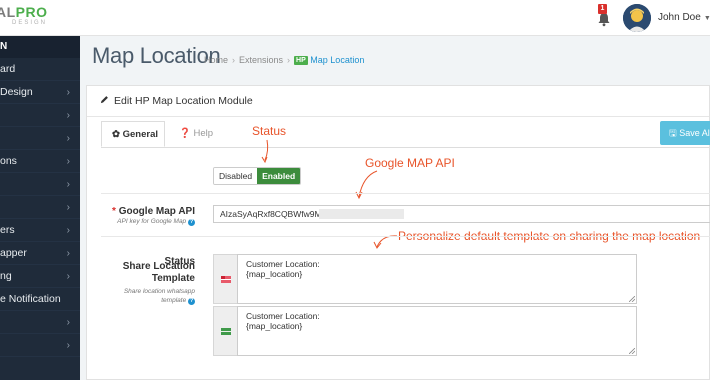 This screenshot has height=380, width=710. I want to click on user-avatar-icon, so click(637, 18).